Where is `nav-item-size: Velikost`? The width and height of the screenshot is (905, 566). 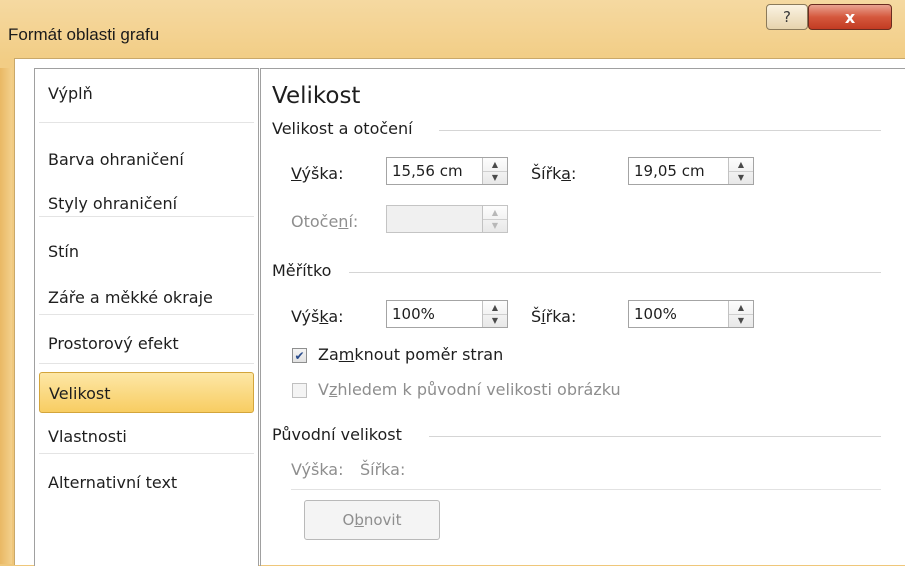 nav-item-size: Velikost is located at coordinates (146, 392).